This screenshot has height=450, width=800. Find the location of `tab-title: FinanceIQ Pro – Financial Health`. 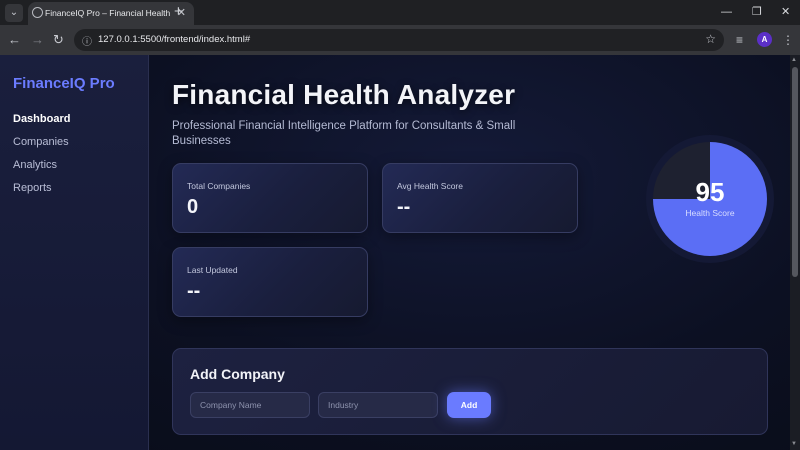

tab-title: FinanceIQ Pro – Financial Health is located at coordinates (108, 13).